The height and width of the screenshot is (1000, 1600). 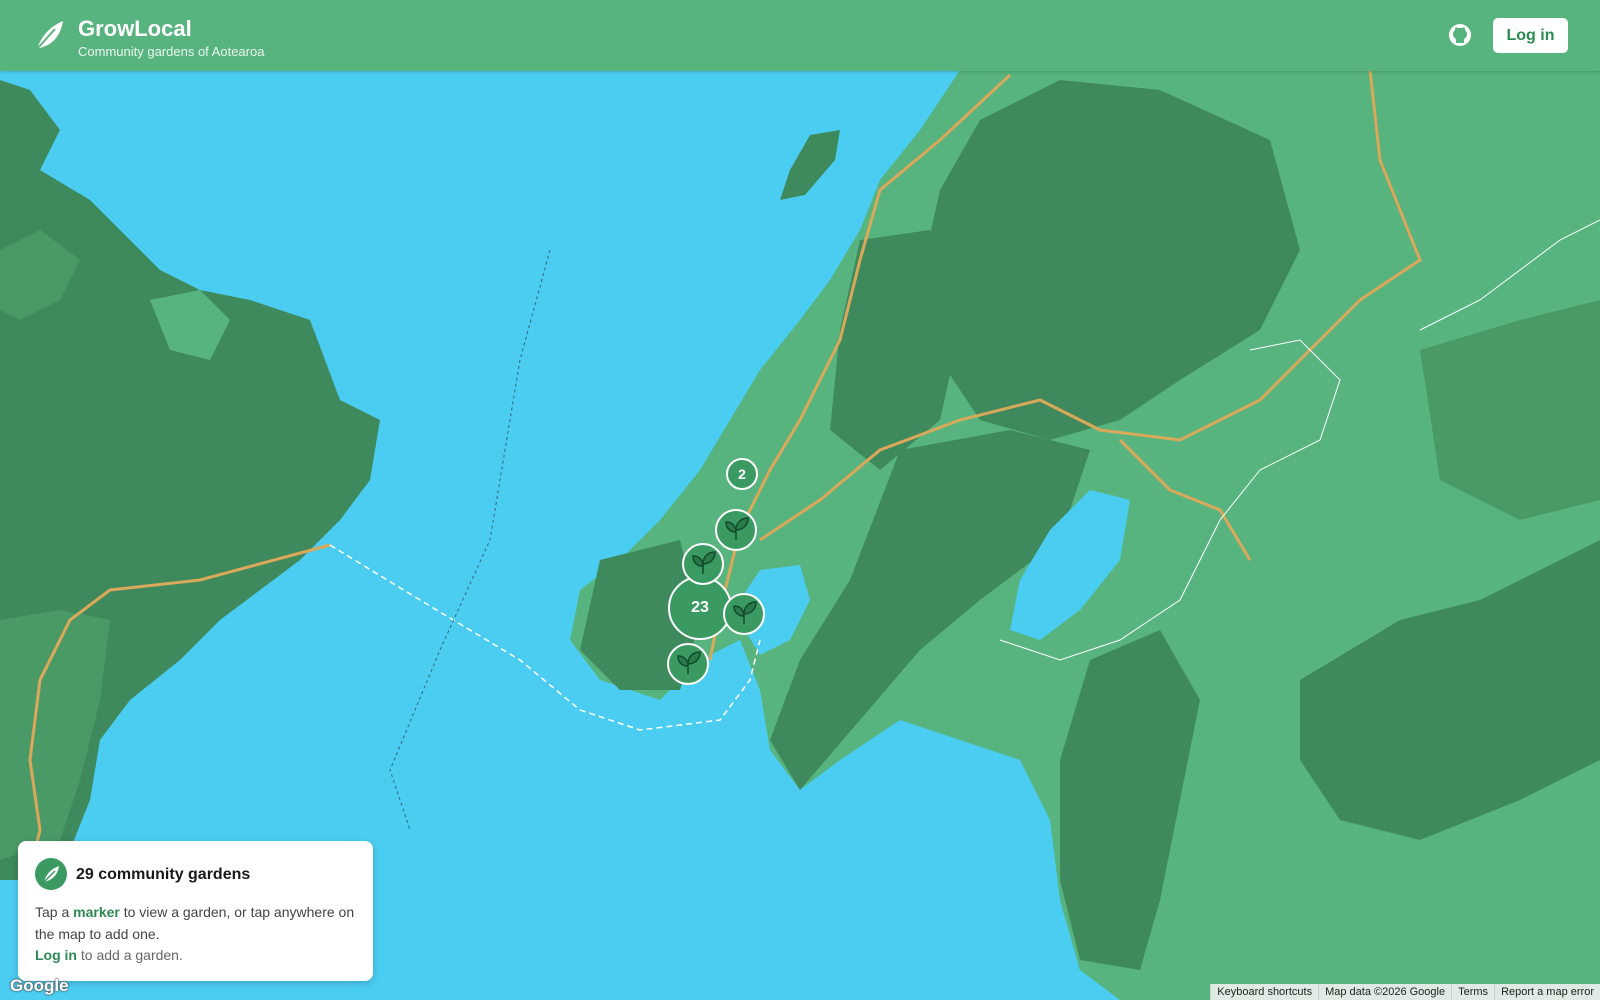 What do you see at coordinates (1384, 992) in the screenshot?
I see `map-data-text: Map data ©2026 Google` at bounding box center [1384, 992].